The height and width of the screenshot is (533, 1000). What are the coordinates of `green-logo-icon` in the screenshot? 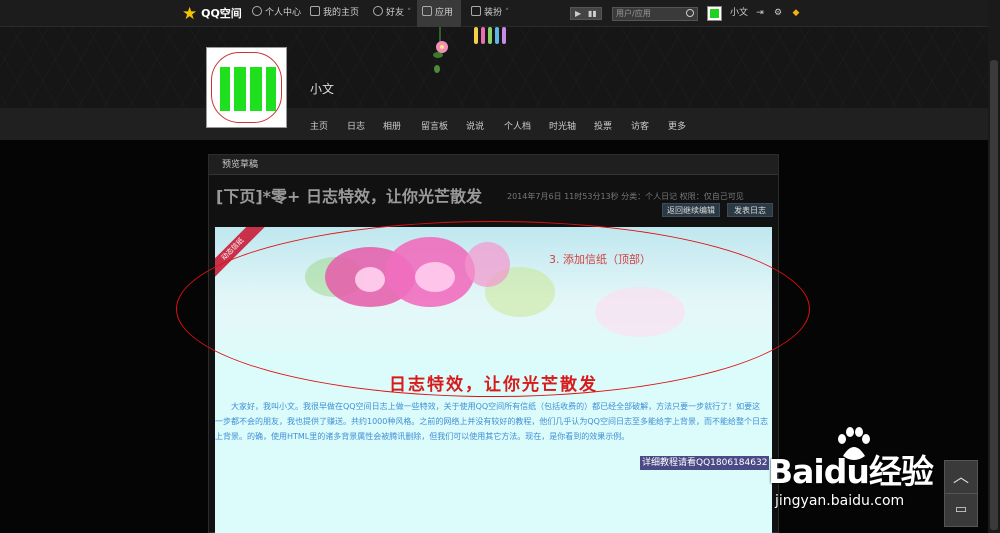 It's located at (248, 89).